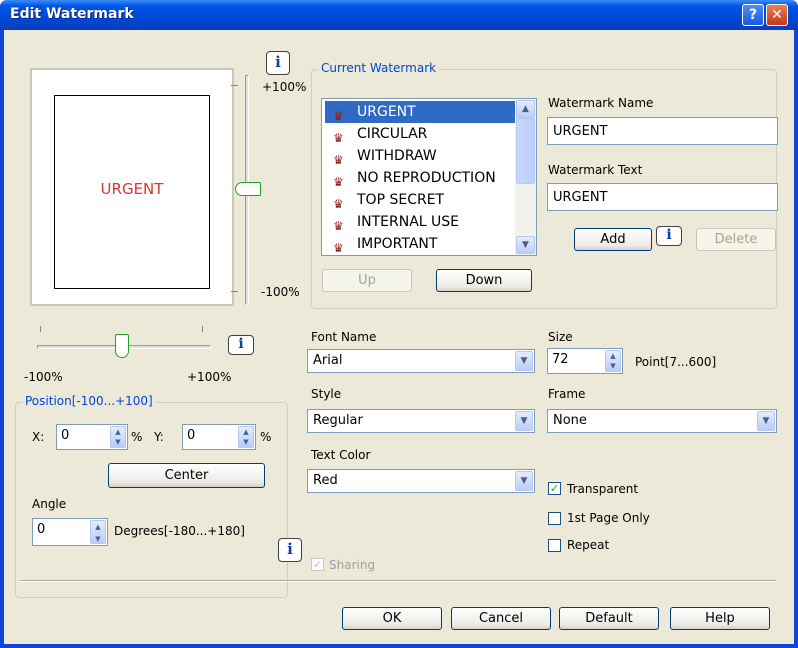 The image size is (798, 648). What do you see at coordinates (326, 394) in the screenshot?
I see `style-label: Style` at bounding box center [326, 394].